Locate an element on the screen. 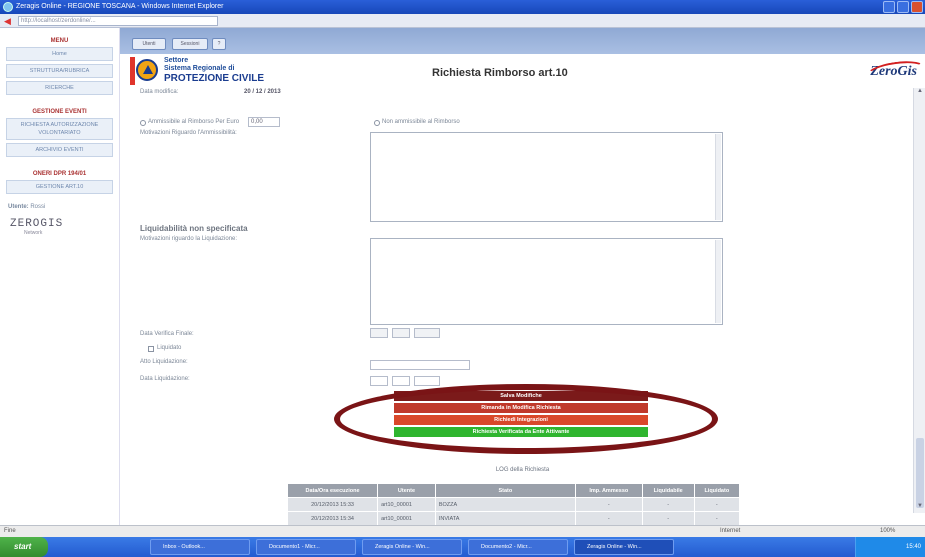  tab-sessioni: Sessioni is located at coordinates (190, 44).